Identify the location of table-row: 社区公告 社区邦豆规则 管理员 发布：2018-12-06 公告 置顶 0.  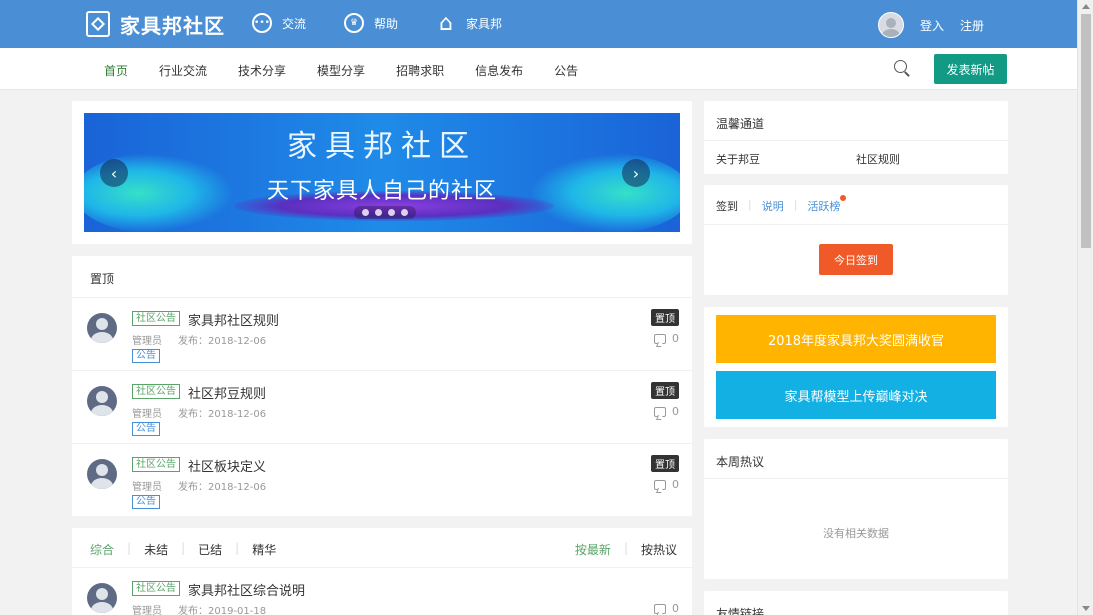
(382, 407).